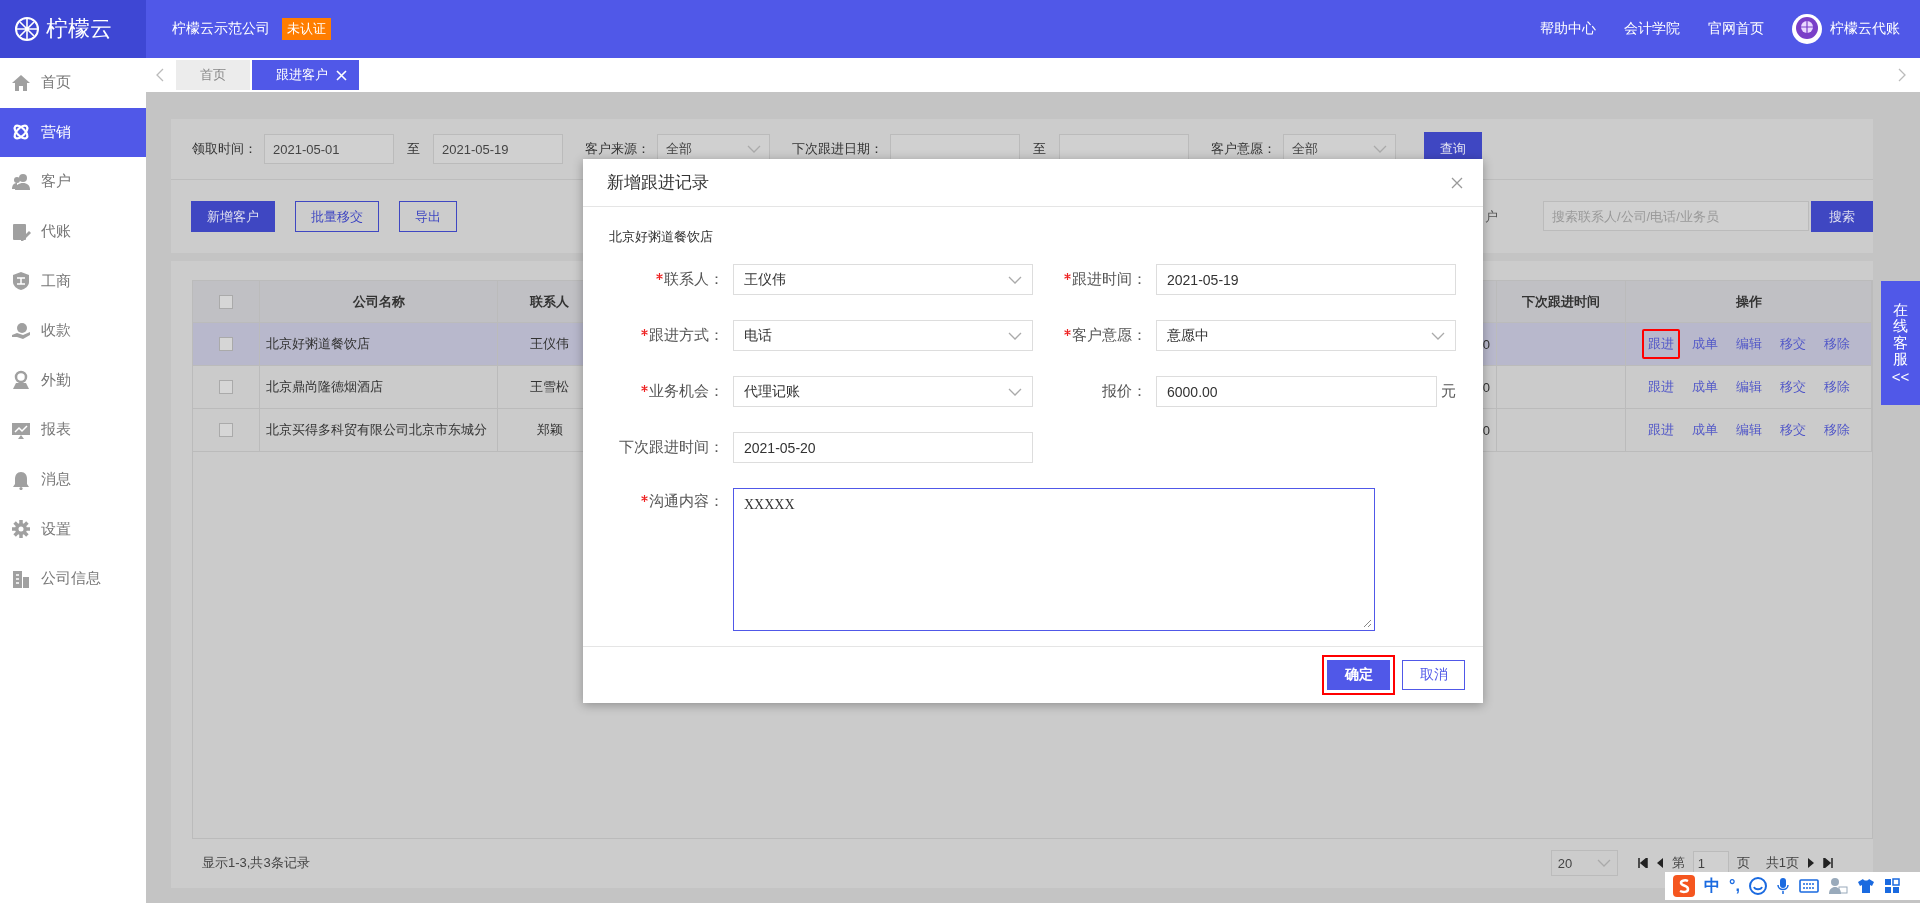 The height and width of the screenshot is (903, 1920). Describe the element at coordinates (428, 216) in the screenshot. I see `toolbar-button: 导出` at that location.